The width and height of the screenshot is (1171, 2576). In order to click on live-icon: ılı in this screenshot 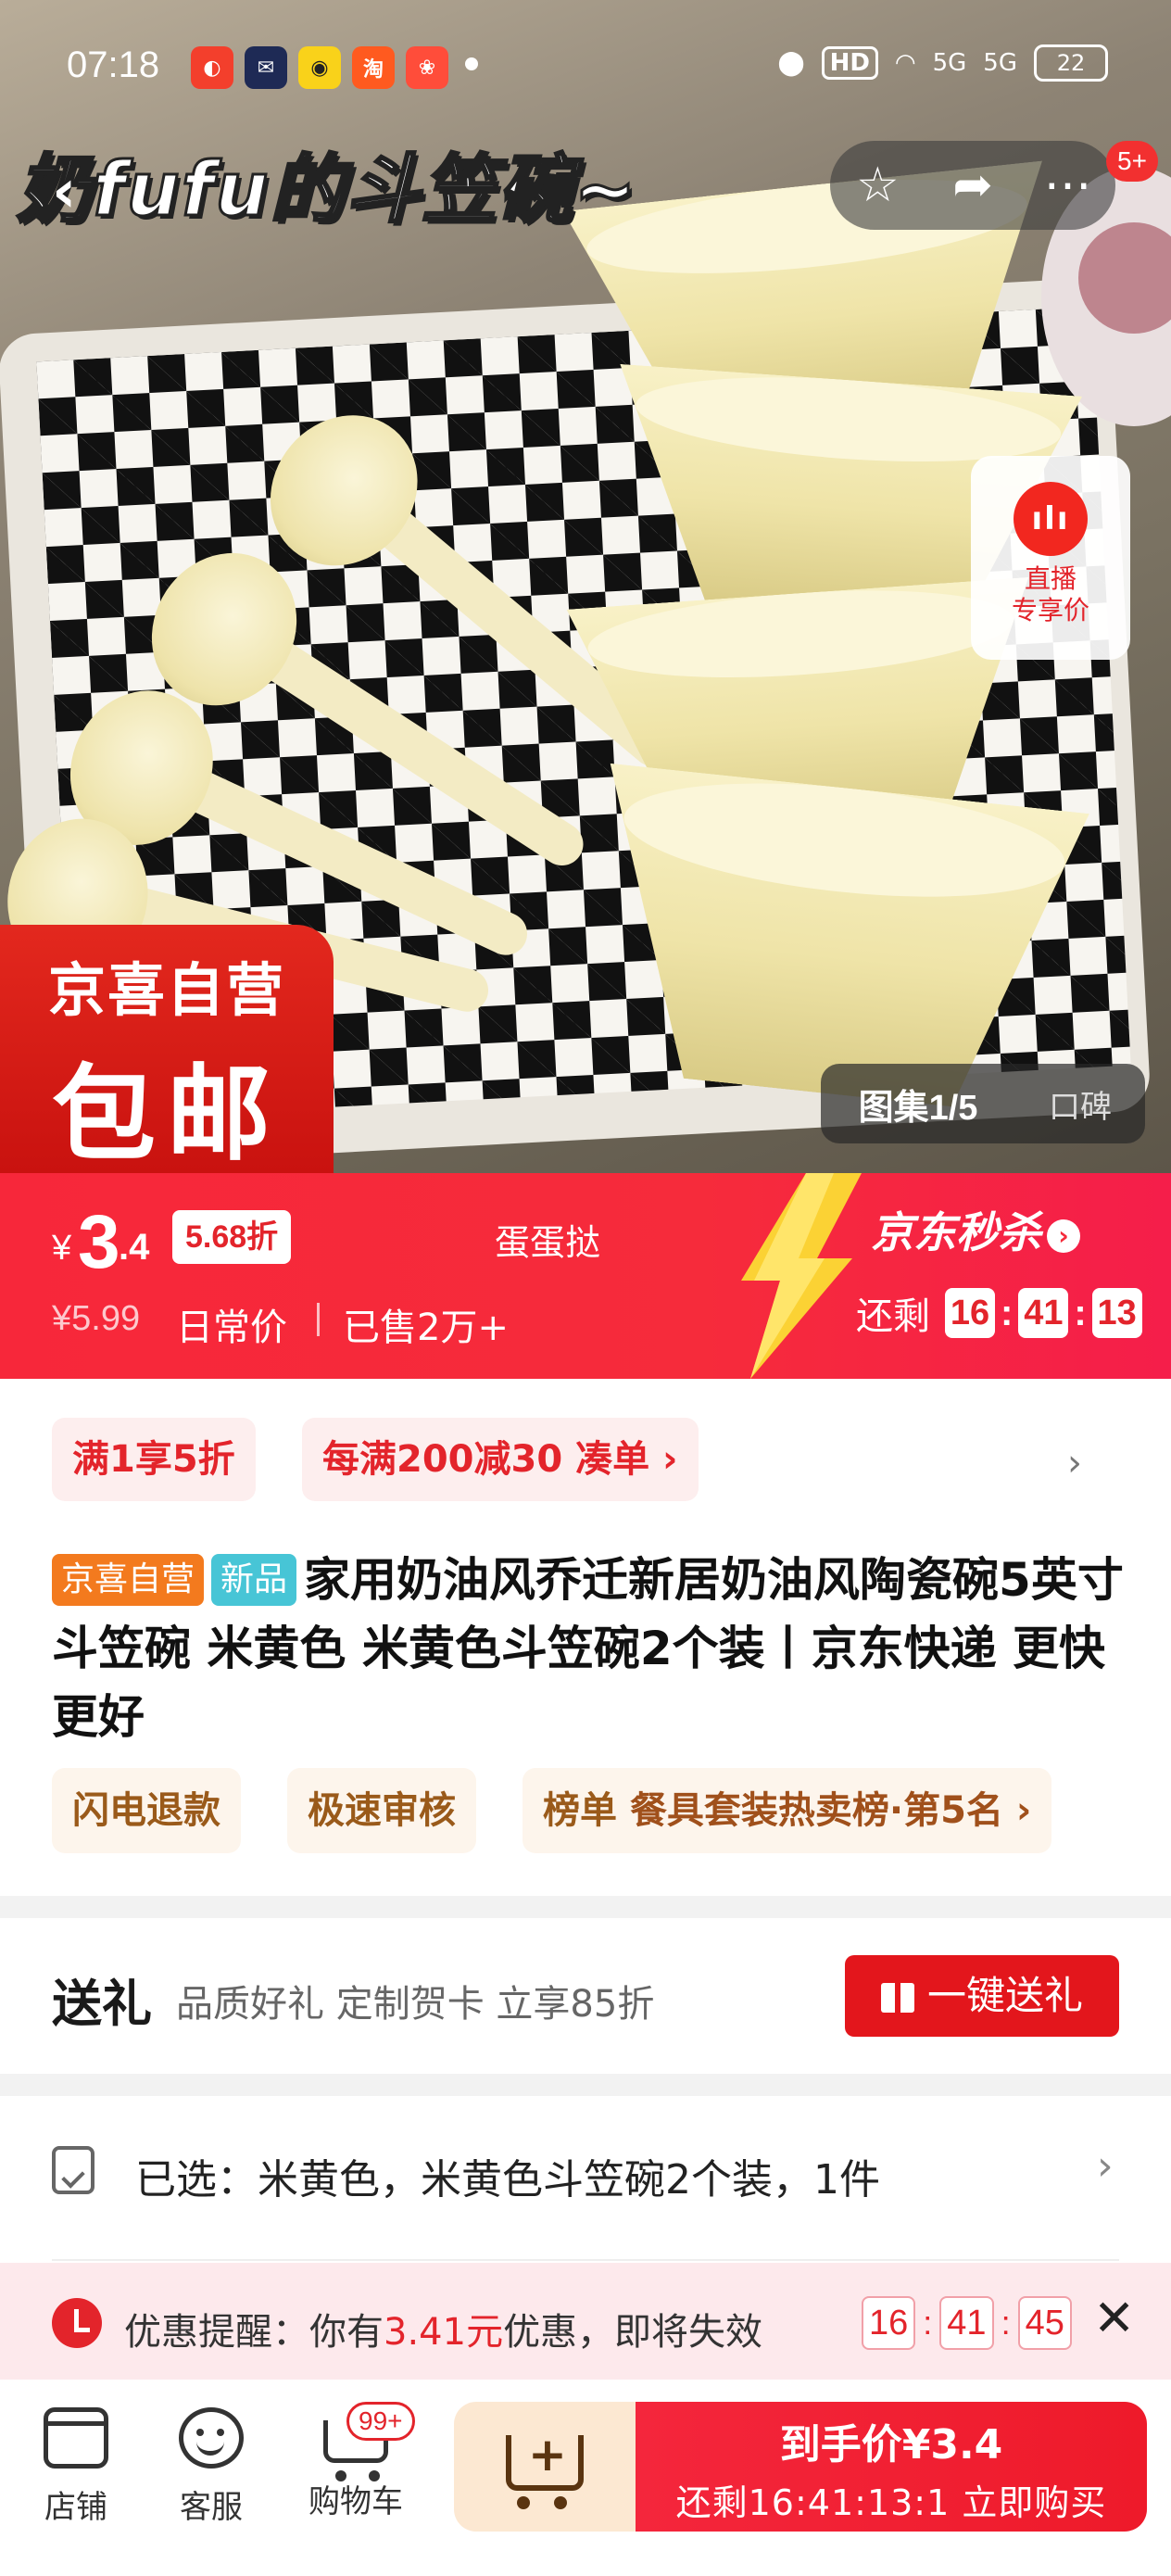, I will do `click(1051, 519)`.